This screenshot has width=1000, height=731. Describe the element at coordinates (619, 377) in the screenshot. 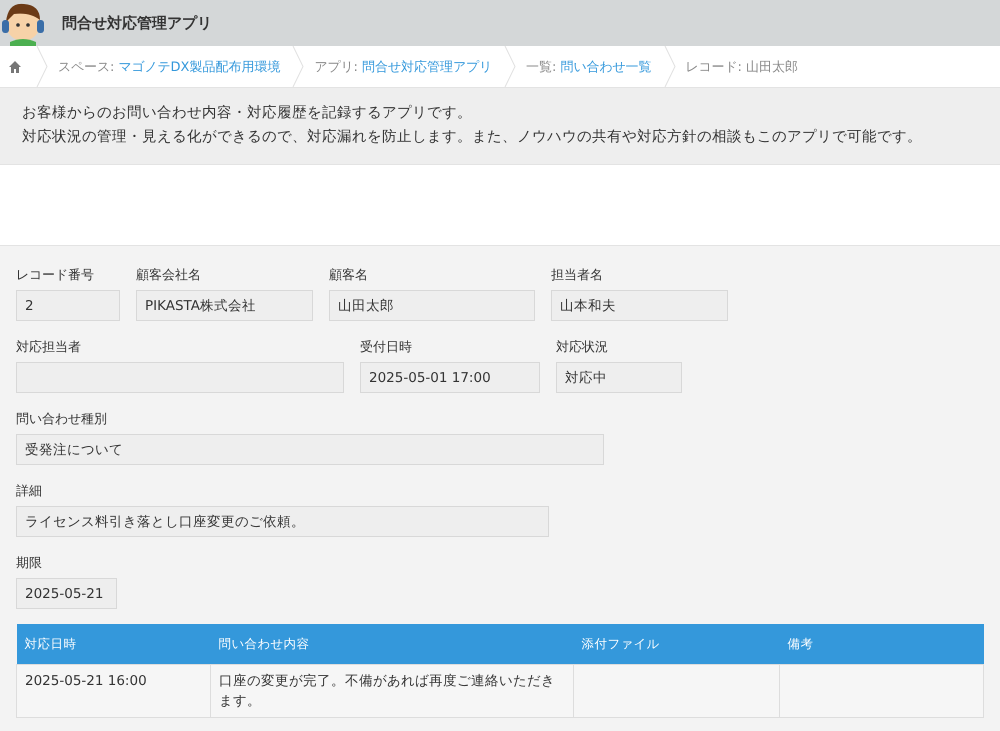

I see `field-value: 対応中` at that location.